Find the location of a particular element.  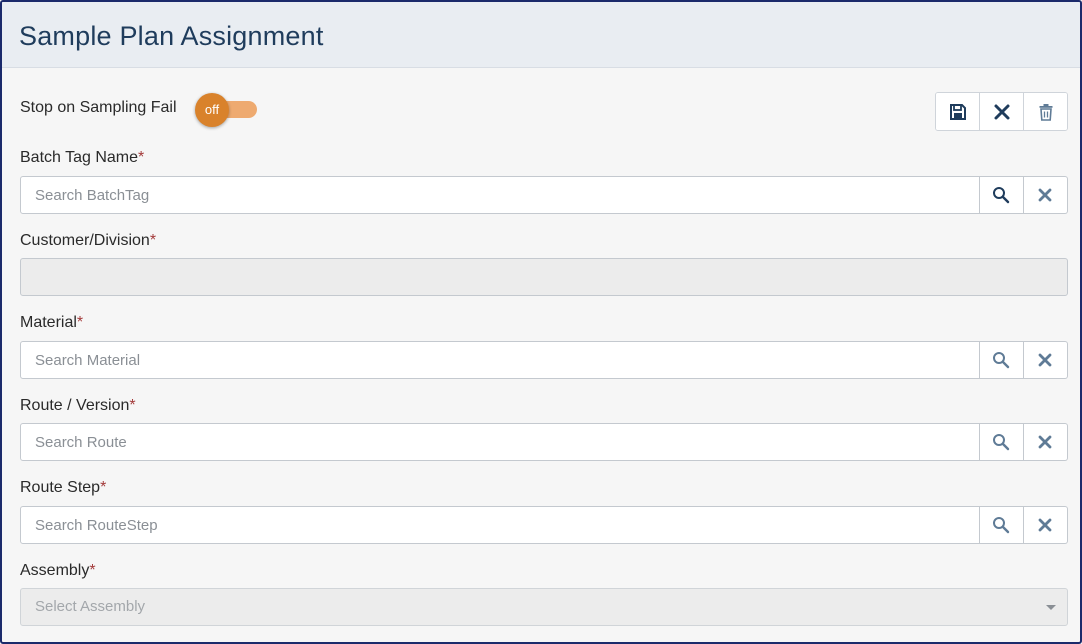

route-step-search-button is located at coordinates (1002, 525).